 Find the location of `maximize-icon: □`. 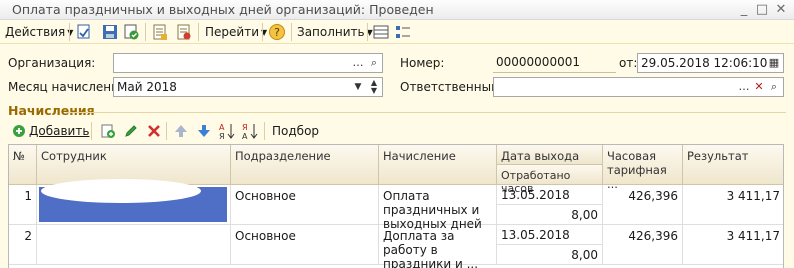

maximize-icon: □ is located at coordinates (762, 10).